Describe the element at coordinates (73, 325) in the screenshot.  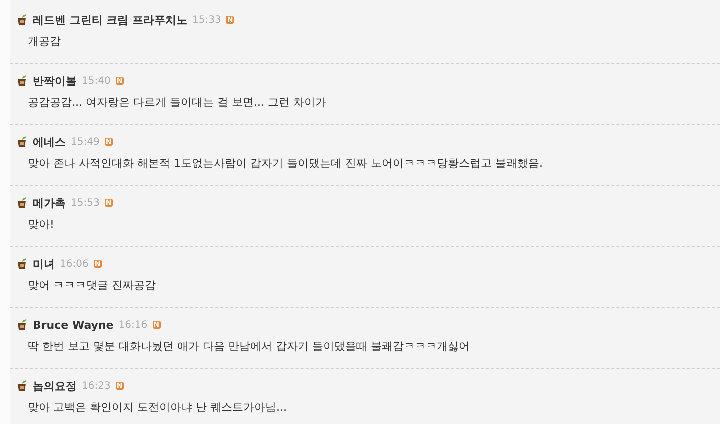
I see `author-name: Bruce Wayne` at that location.